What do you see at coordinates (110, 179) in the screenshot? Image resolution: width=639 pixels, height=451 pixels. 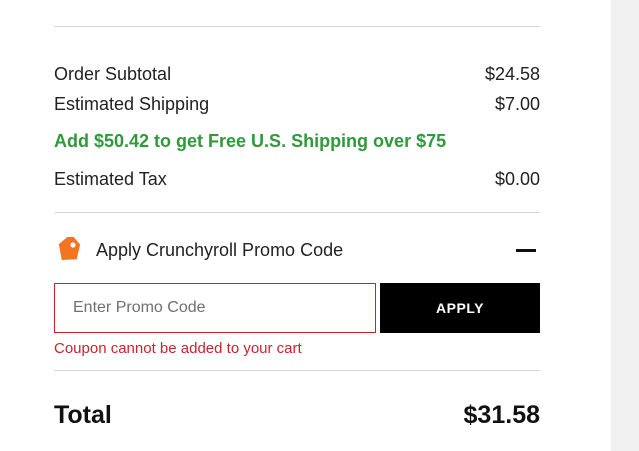 I see `tax-label: Estimated Tax` at bounding box center [110, 179].